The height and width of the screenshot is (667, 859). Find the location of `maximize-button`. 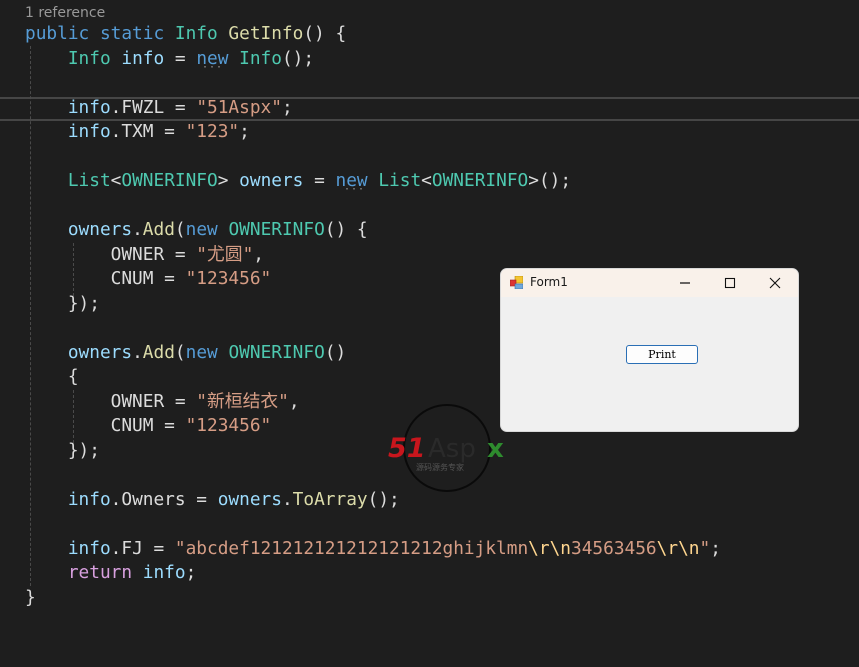

maximize-button is located at coordinates (730, 283).